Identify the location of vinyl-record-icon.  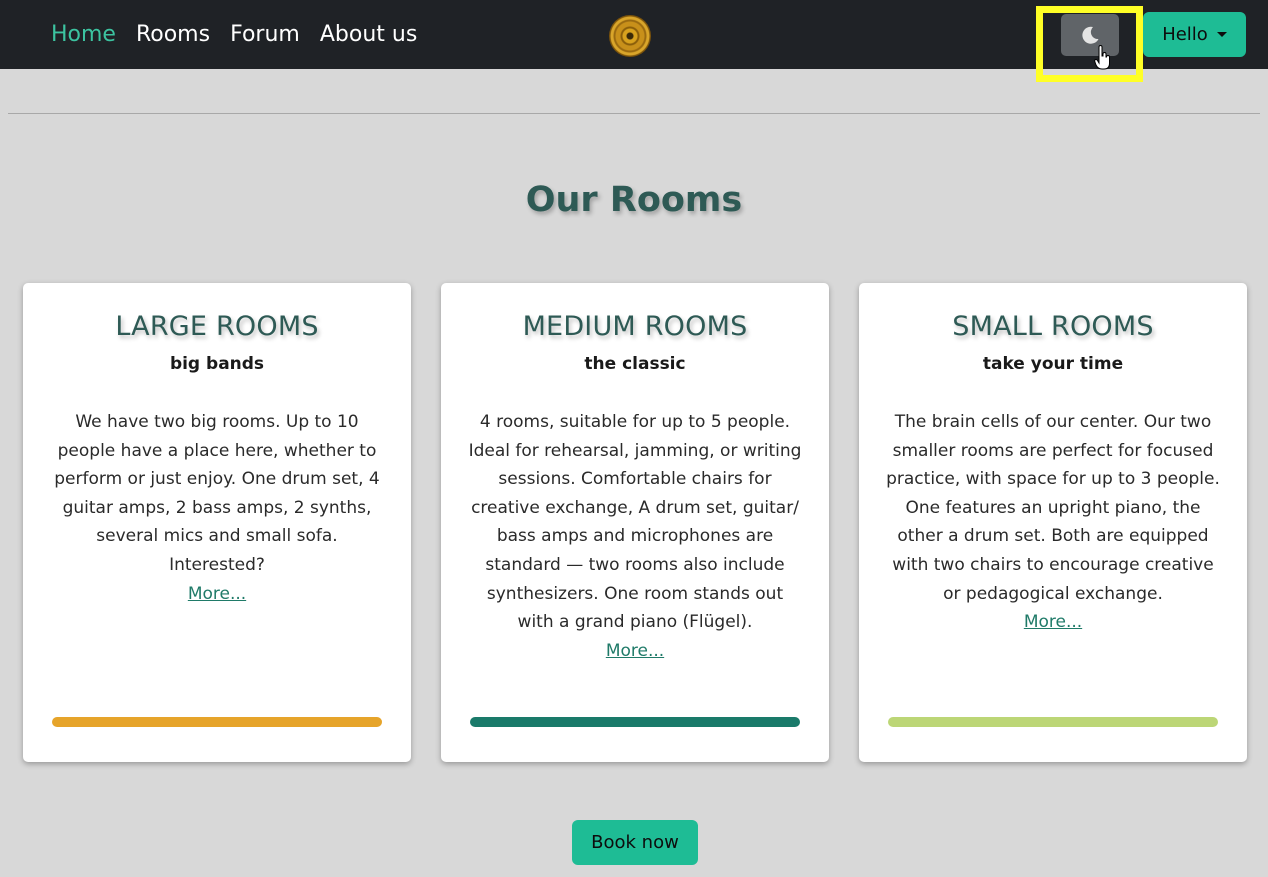
(630, 36).